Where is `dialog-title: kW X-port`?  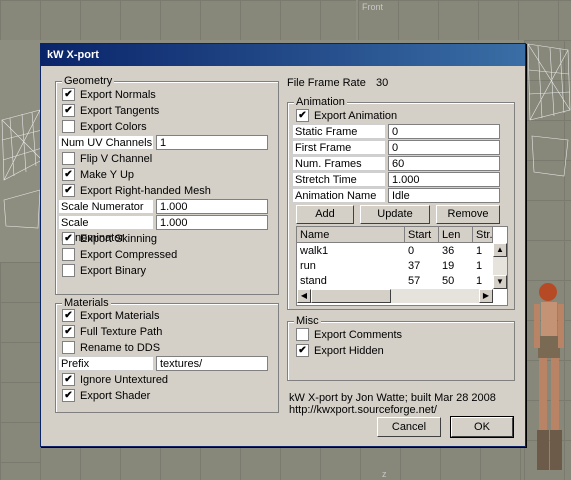
dialog-title: kW X-port is located at coordinates (283, 55).